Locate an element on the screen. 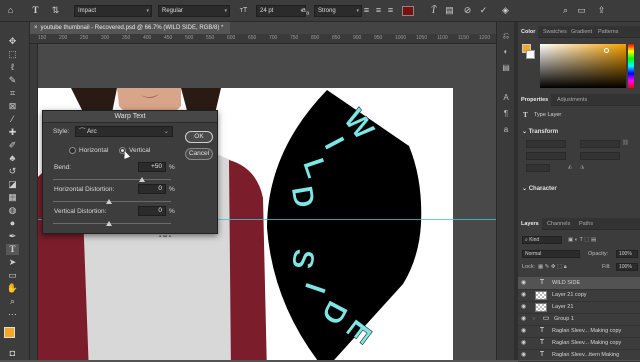 This screenshot has width=640, height=362. brush-tool-icon: ✐ is located at coordinates (12, 145).